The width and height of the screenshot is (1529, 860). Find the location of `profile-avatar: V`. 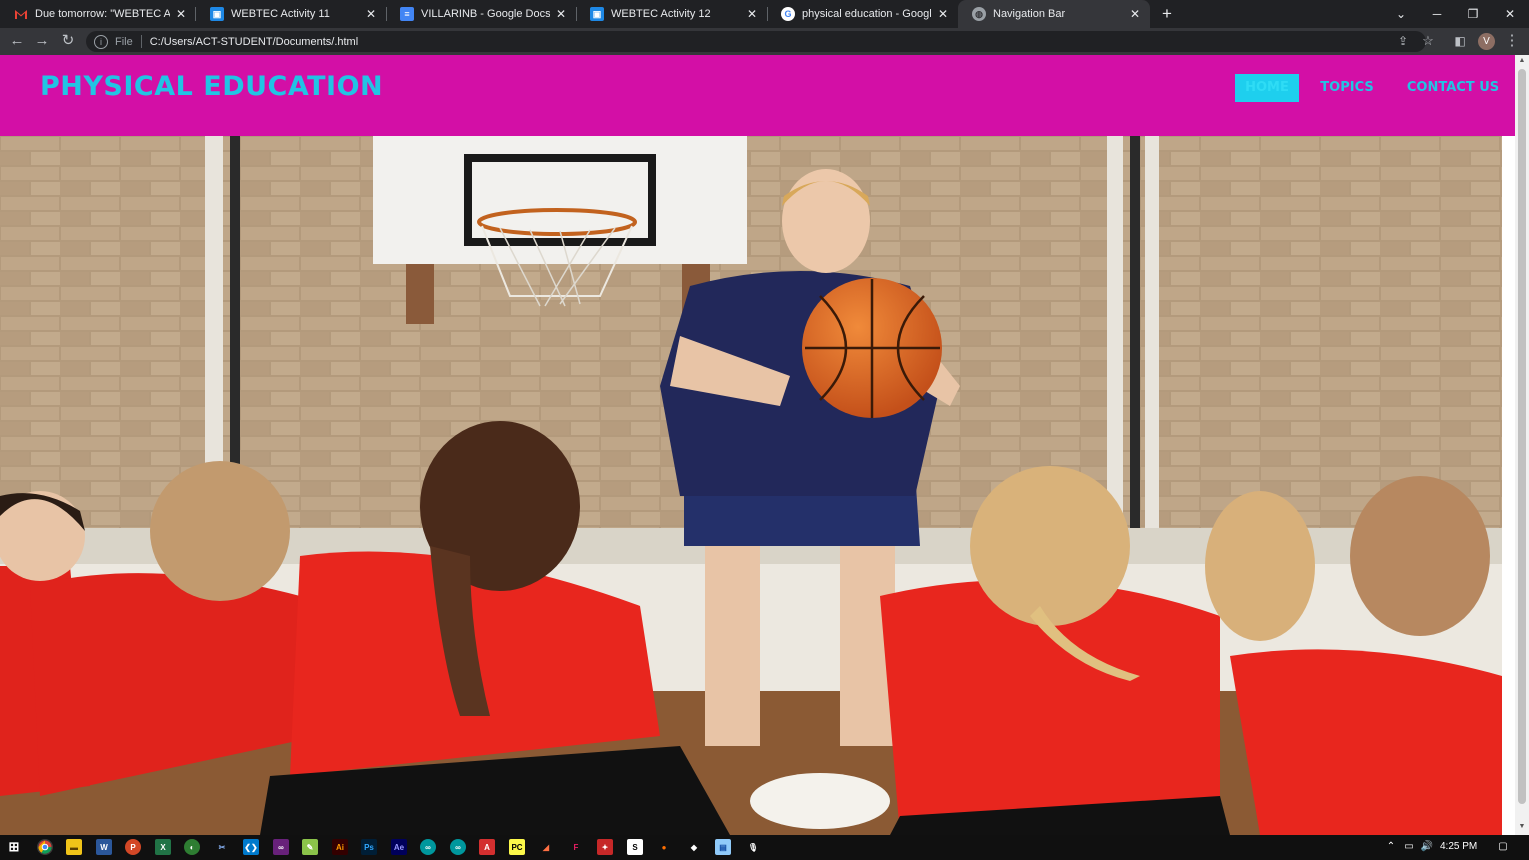

profile-avatar: V is located at coordinates (1486, 41).